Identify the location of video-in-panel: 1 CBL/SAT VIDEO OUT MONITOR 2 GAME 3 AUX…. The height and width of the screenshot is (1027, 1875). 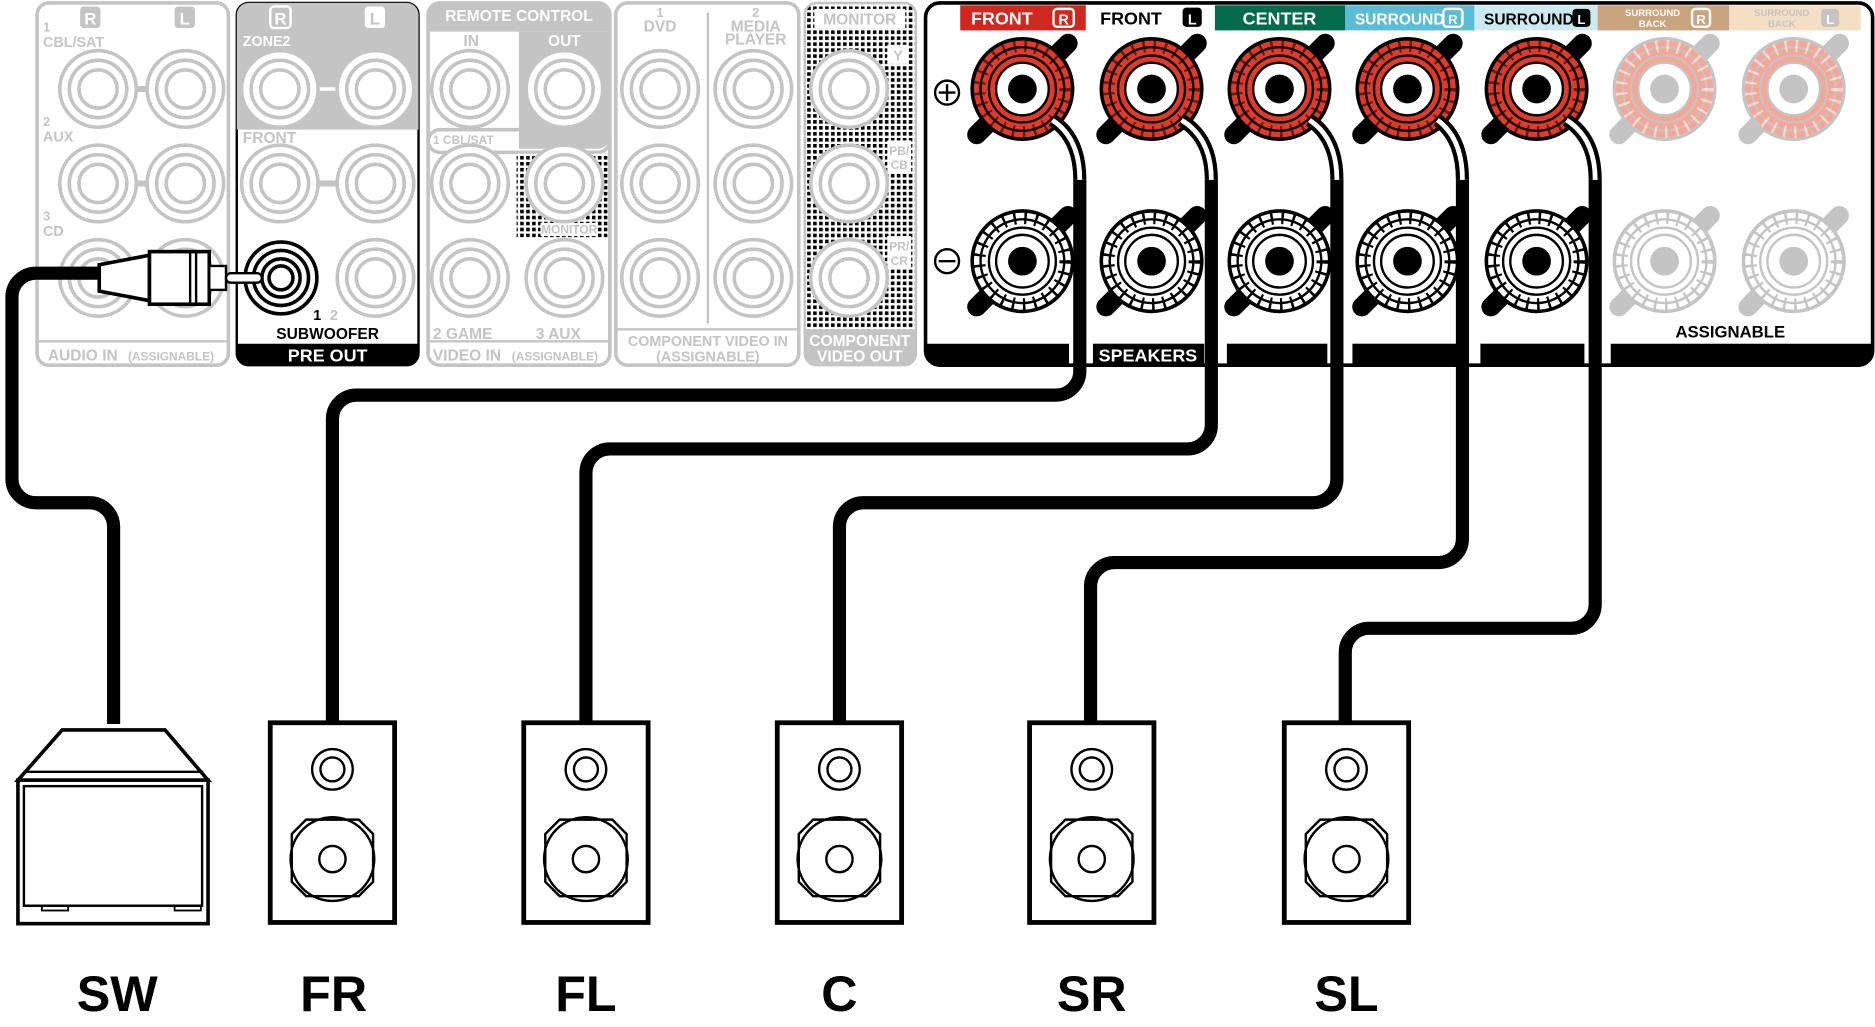
(519, 247).